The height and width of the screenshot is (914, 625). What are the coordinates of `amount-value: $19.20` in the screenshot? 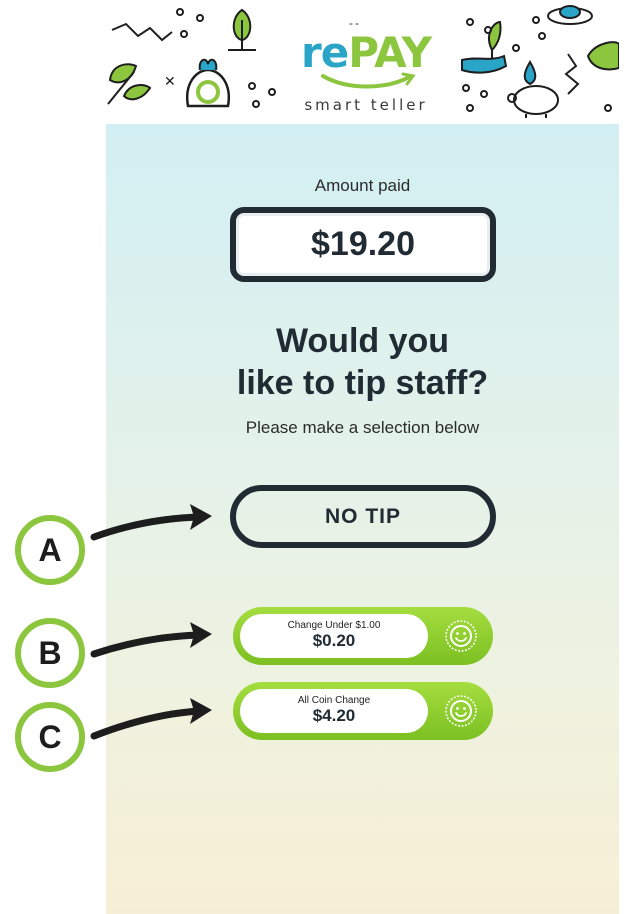 It's located at (363, 244).